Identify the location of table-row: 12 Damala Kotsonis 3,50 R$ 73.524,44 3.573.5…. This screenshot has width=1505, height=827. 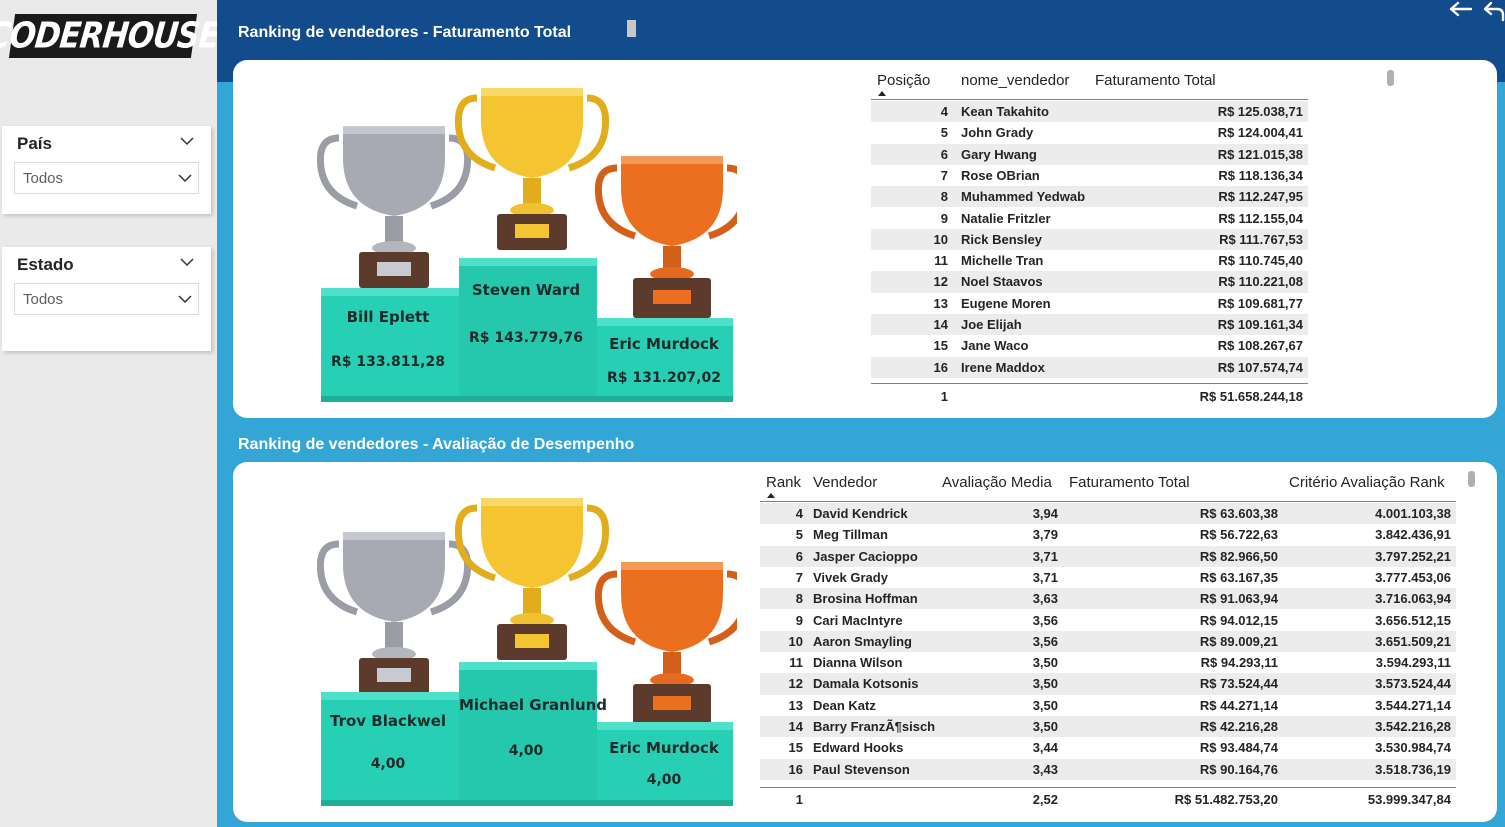
(1108, 684).